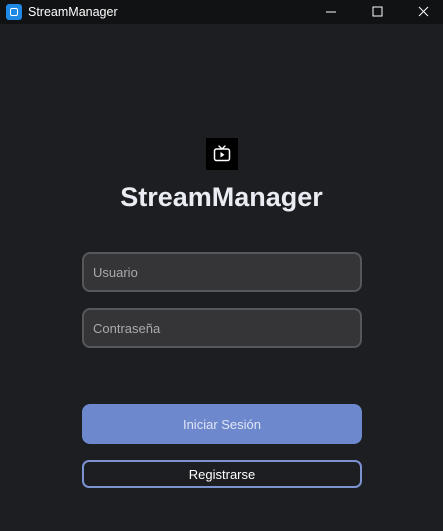  What do you see at coordinates (221, 12) in the screenshot?
I see `title-bar: StreamManager` at bounding box center [221, 12].